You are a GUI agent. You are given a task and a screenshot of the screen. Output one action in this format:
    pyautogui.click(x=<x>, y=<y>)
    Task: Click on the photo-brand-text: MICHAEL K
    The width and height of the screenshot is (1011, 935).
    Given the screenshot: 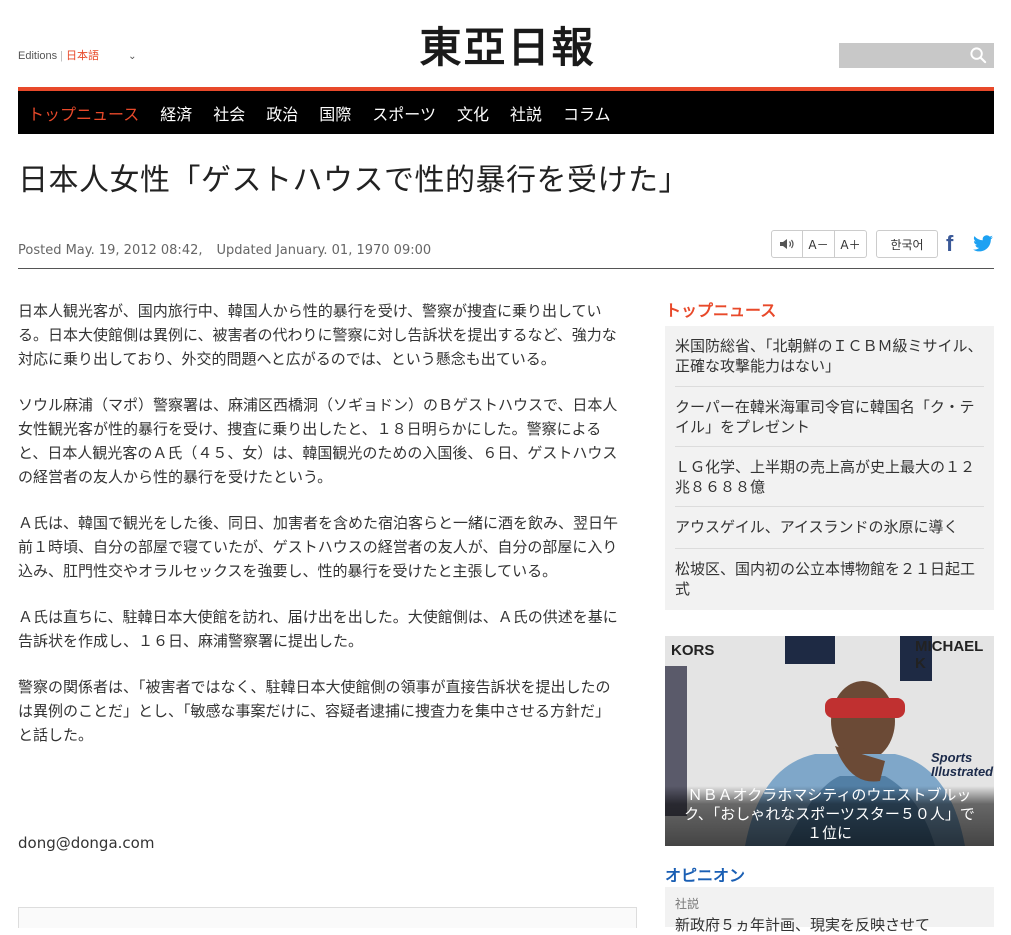 What is the action you would take?
    pyautogui.click(x=949, y=655)
    